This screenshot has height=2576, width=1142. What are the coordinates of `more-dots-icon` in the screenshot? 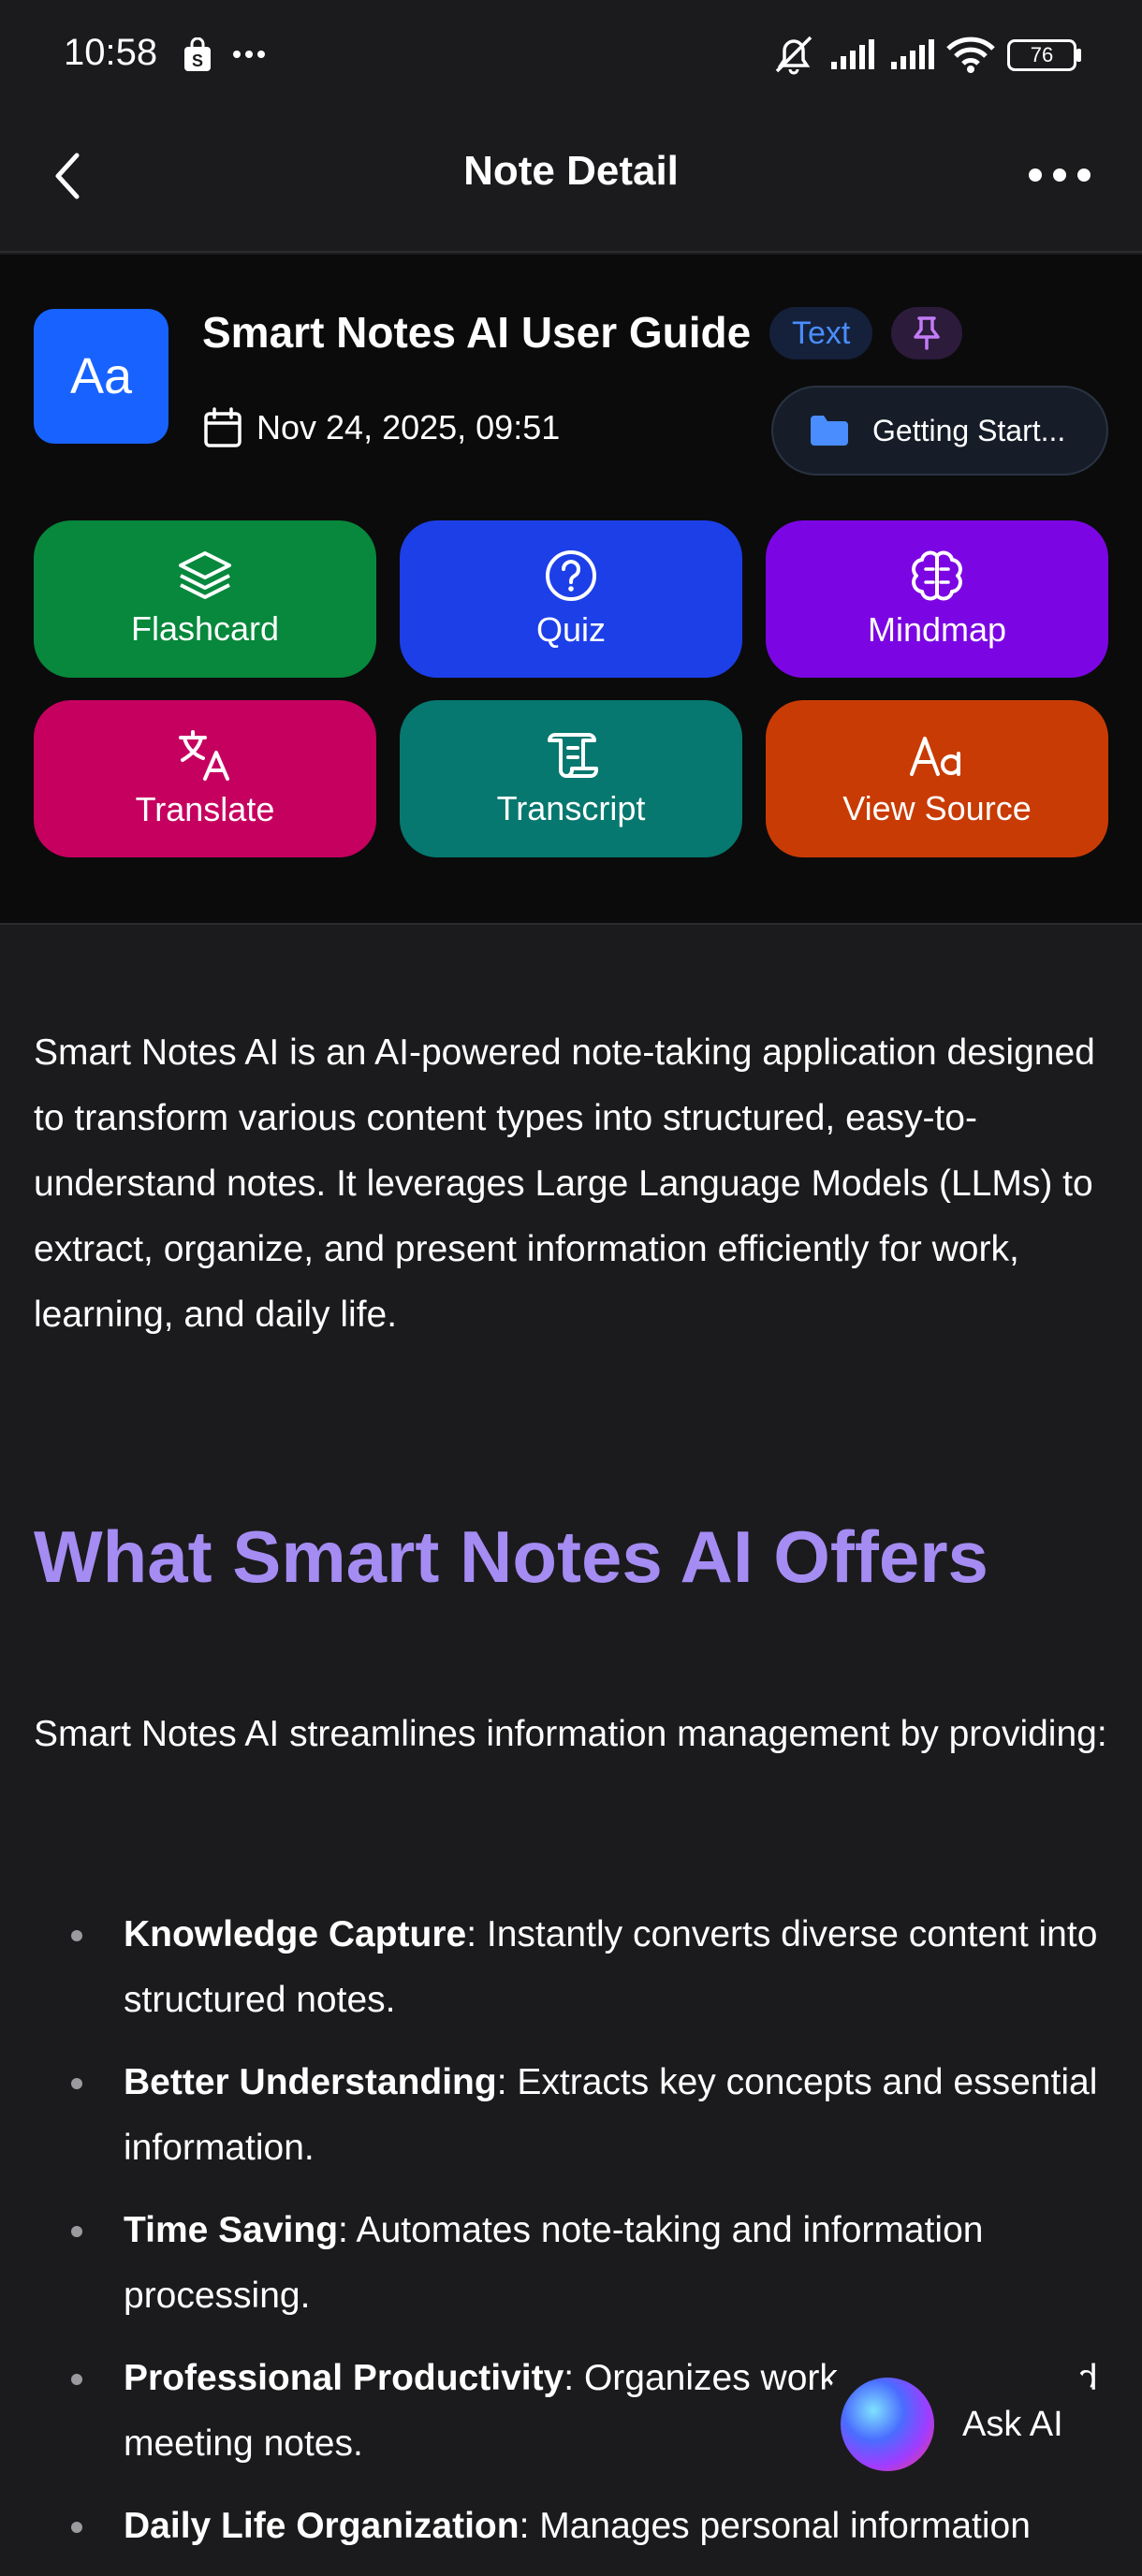 It's located at (249, 54).